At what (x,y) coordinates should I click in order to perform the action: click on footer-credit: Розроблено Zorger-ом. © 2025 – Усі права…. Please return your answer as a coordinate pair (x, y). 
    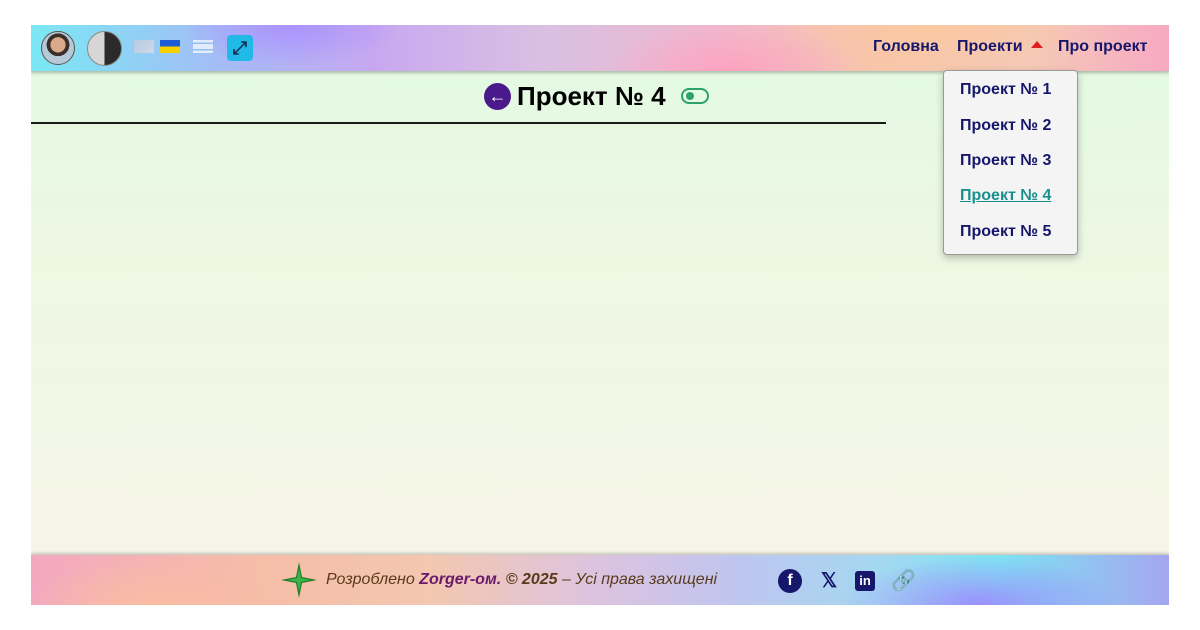
    Looking at the image, I should click on (521, 580).